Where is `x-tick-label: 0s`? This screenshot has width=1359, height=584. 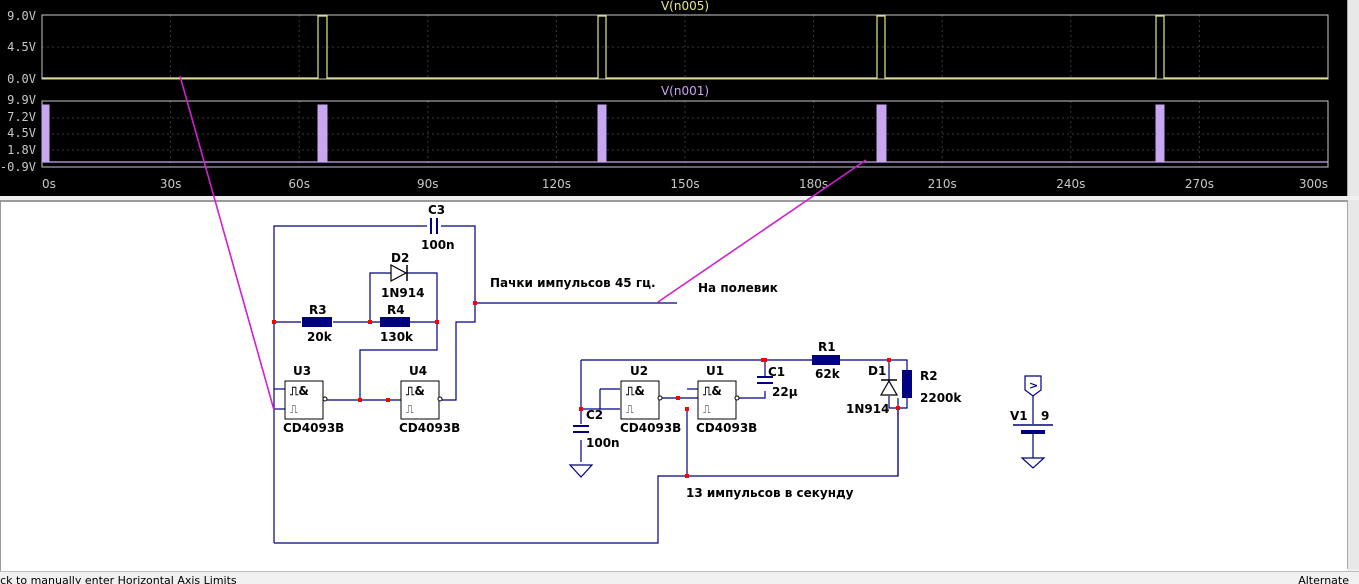
x-tick-label: 0s is located at coordinates (49, 184).